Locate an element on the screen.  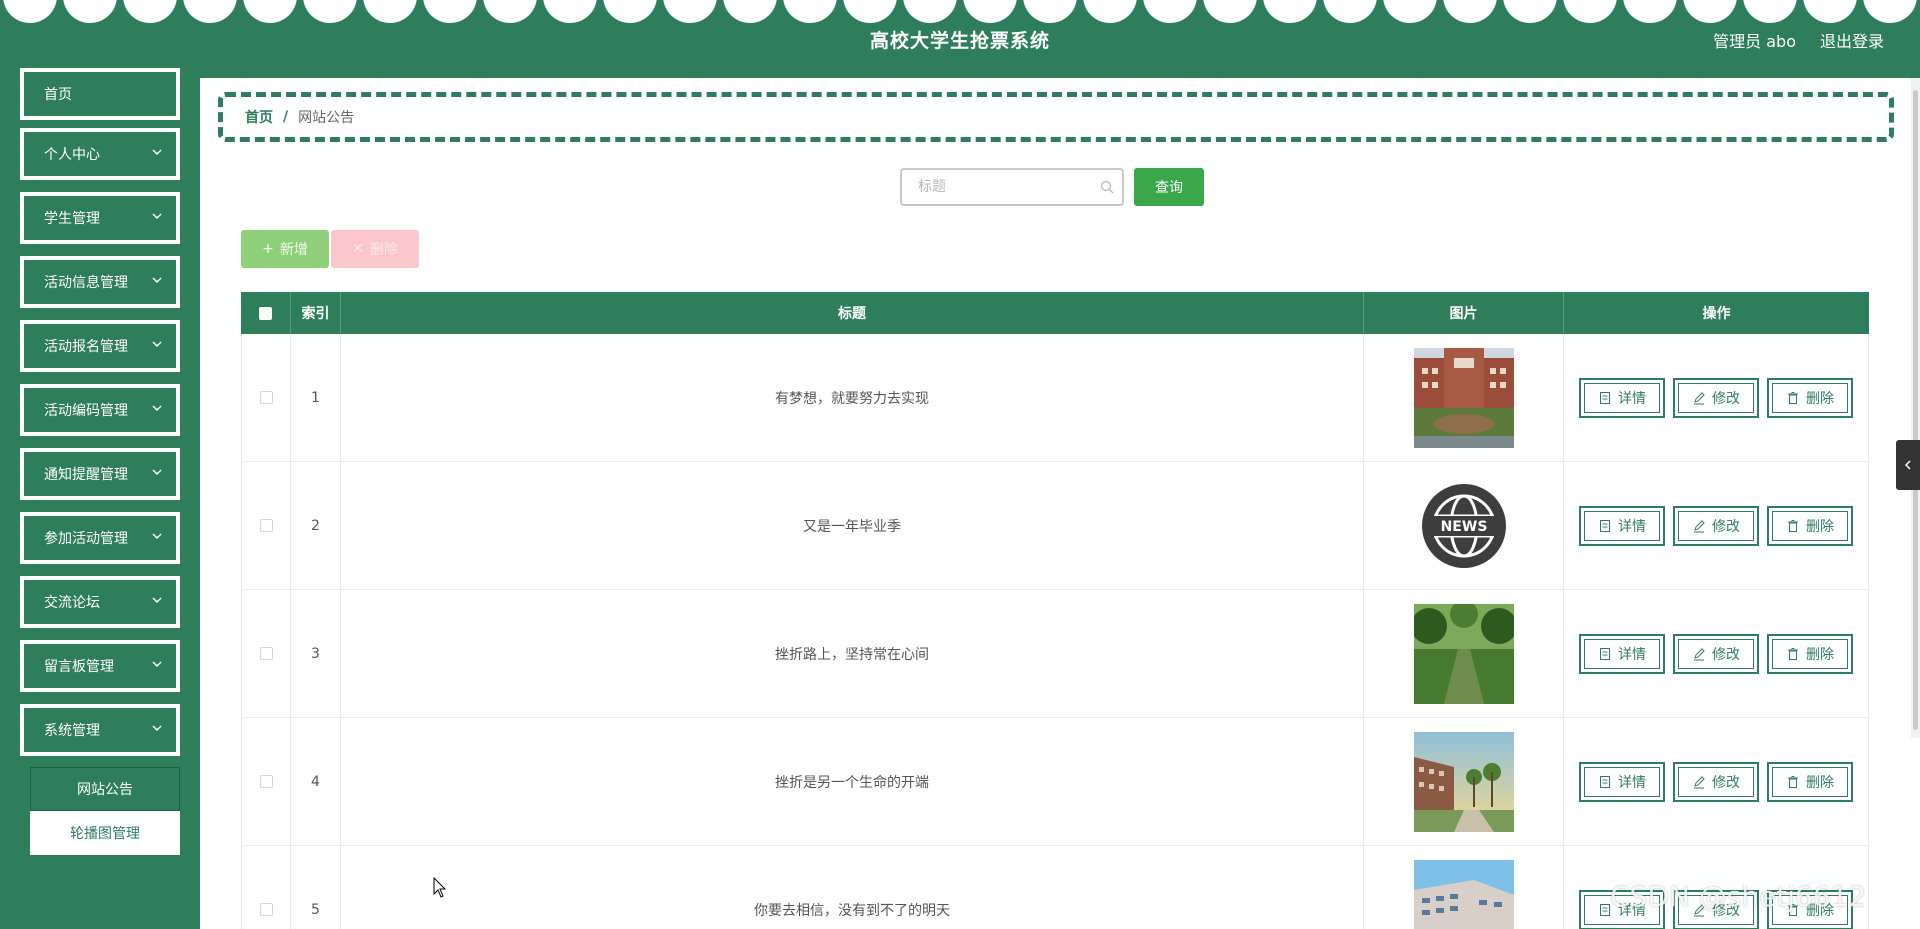
pencil-icon is located at coordinates (1699, 397).